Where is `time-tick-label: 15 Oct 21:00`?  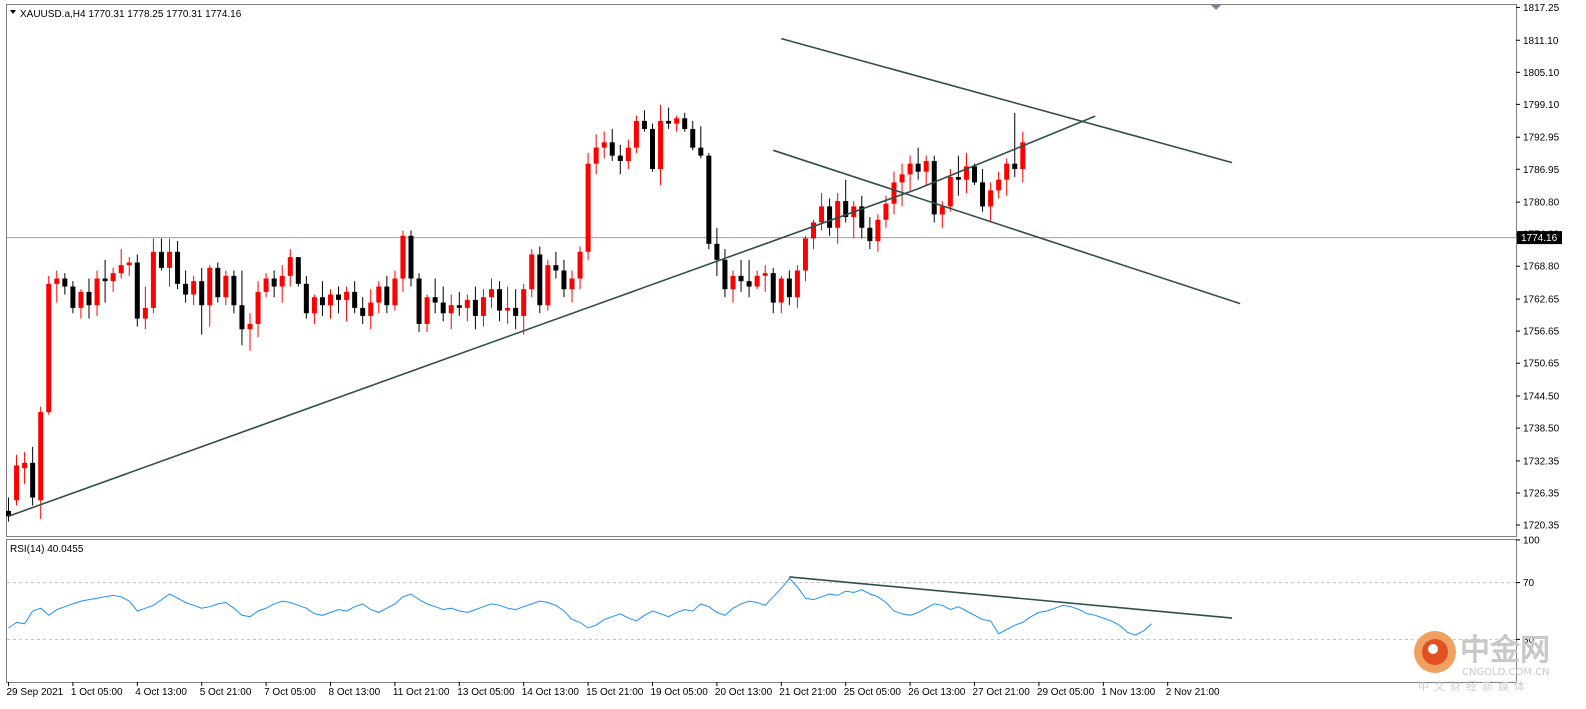 time-tick-label: 15 Oct 21:00 is located at coordinates (615, 692).